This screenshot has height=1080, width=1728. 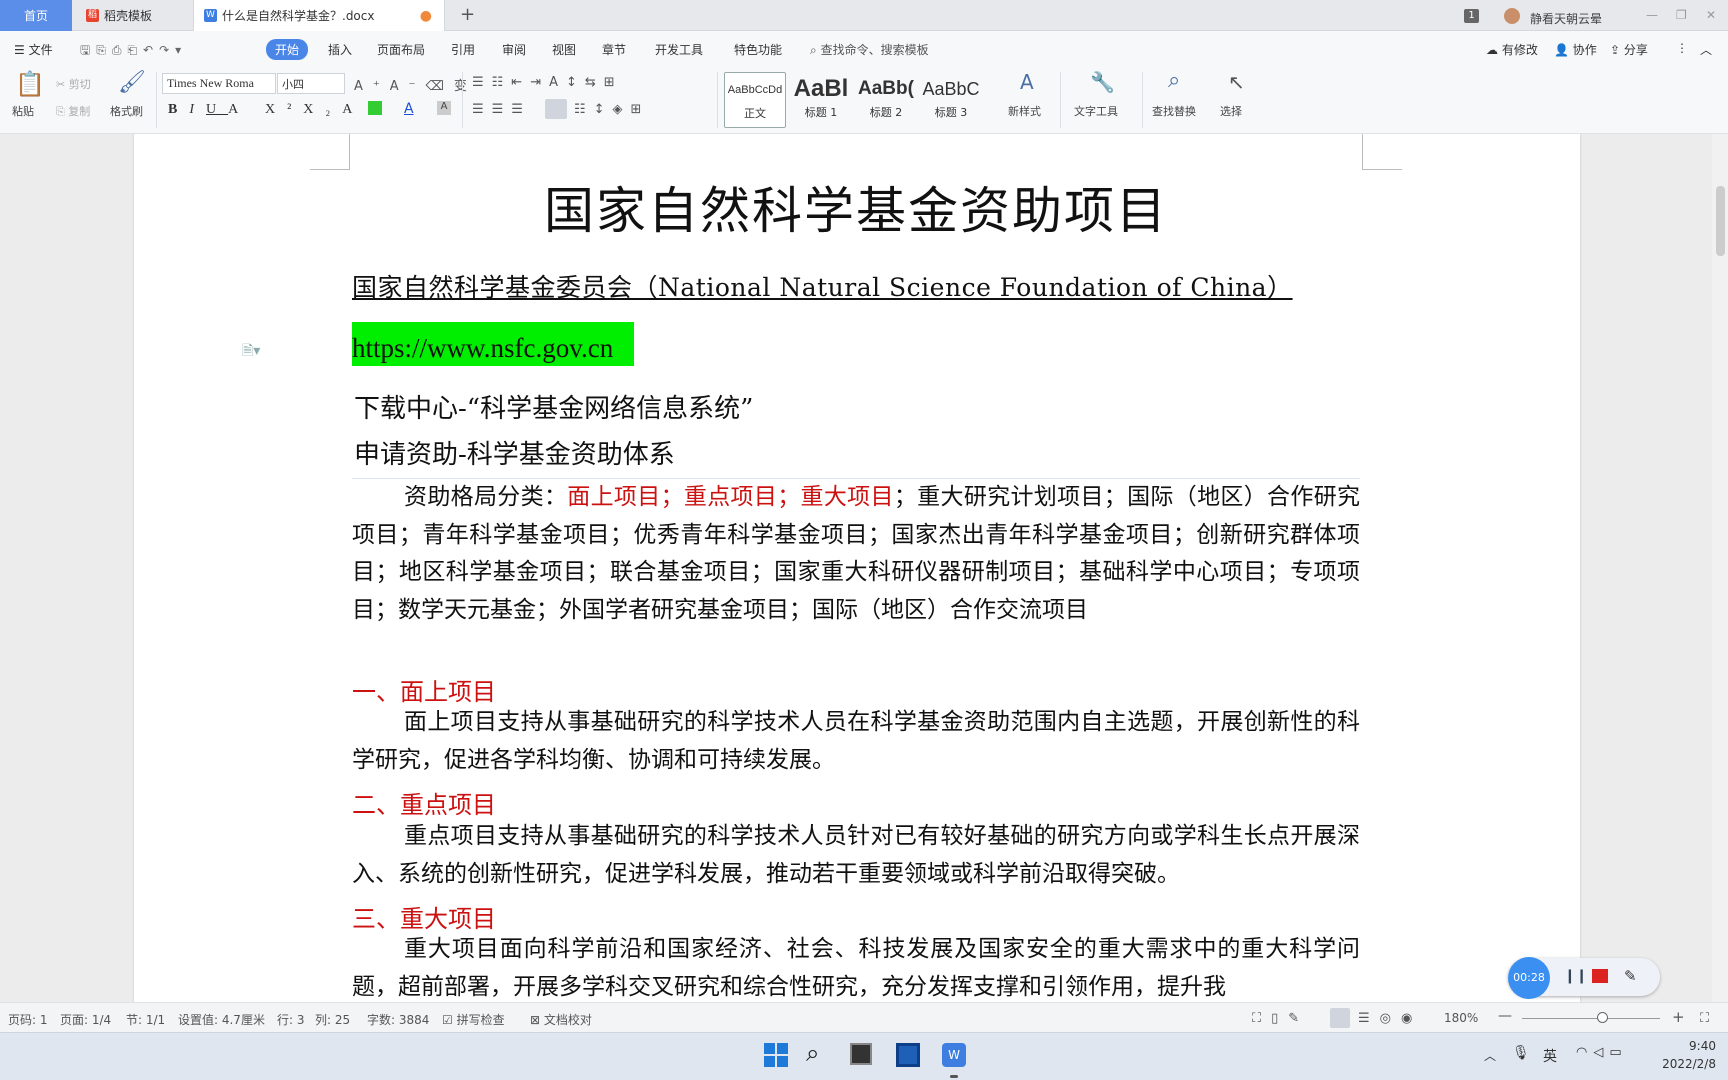 I want to click on cut-button: ✂ 剪切, so click(x=73, y=84).